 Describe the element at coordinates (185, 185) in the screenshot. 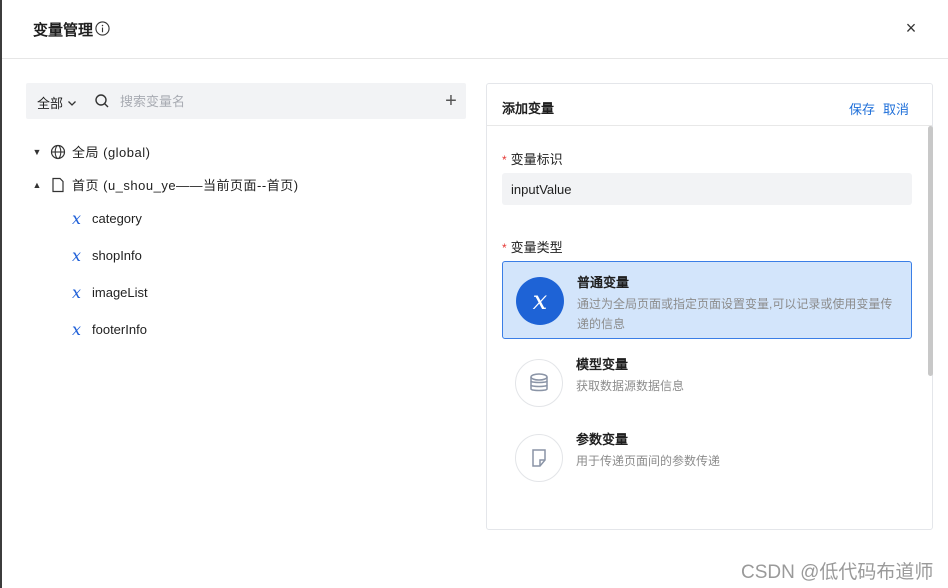

I see `tree-node-label: 首页 (u_shou_ye——当前页面--首页)` at that location.